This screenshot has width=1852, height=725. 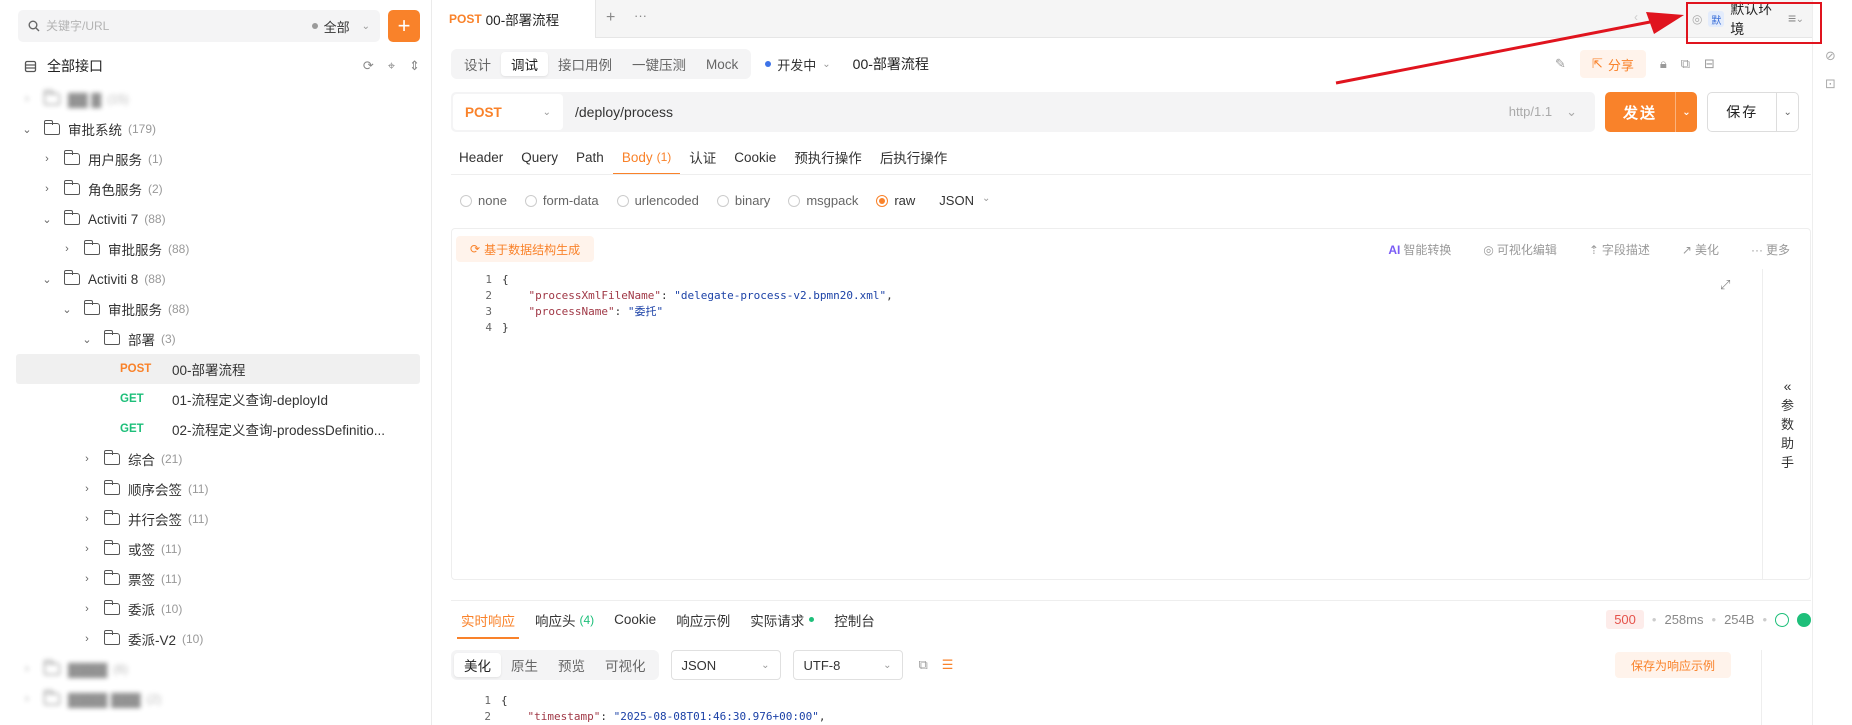 I want to click on response-tab: 响应头 (4), so click(x=564, y=620).